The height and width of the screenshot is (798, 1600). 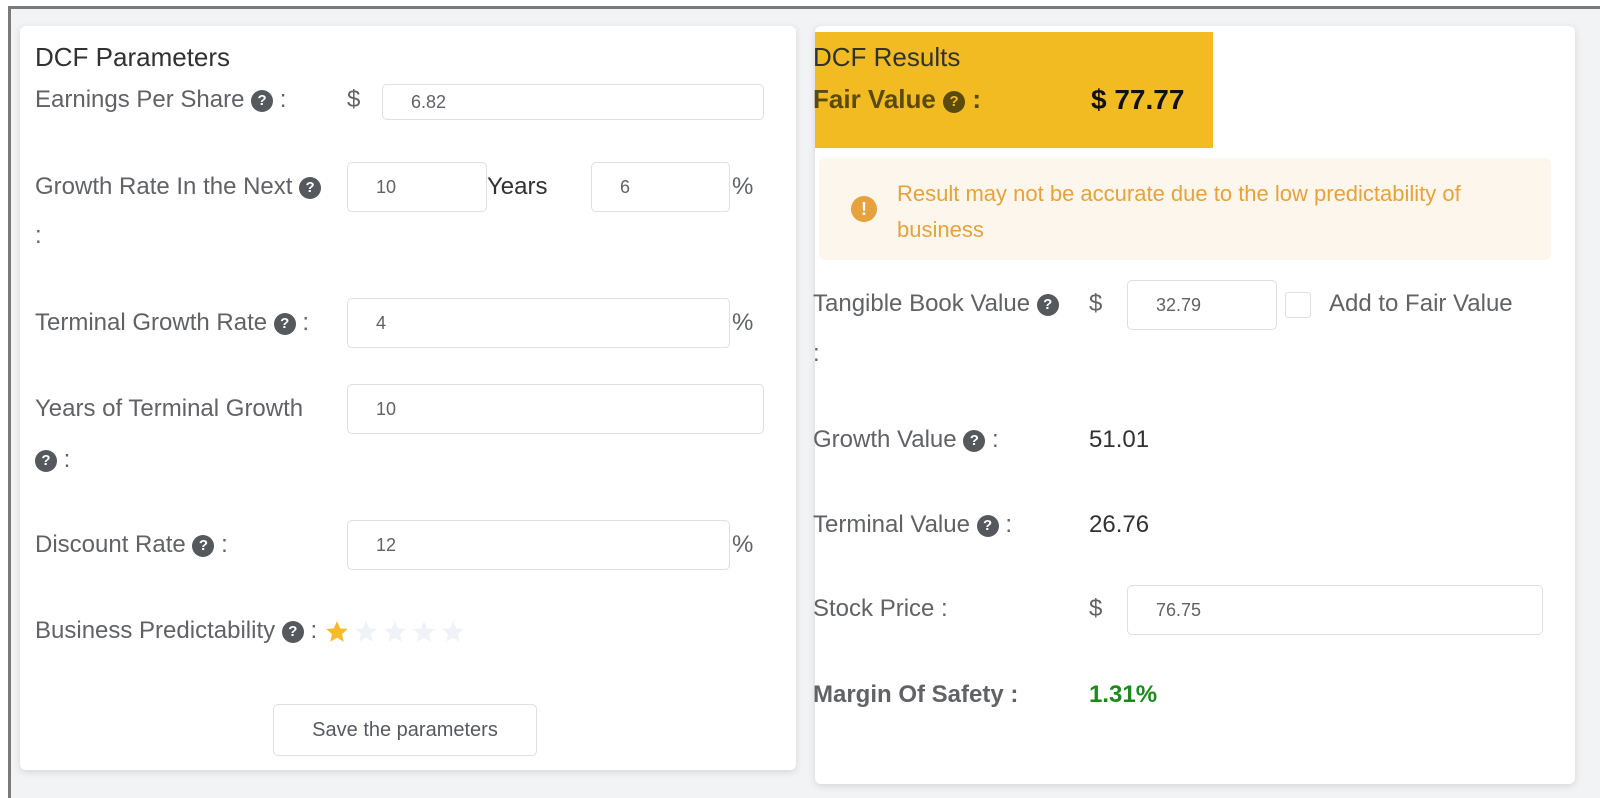 I want to click on tangible-book-value-input: 32.79, so click(x=1202, y=305).